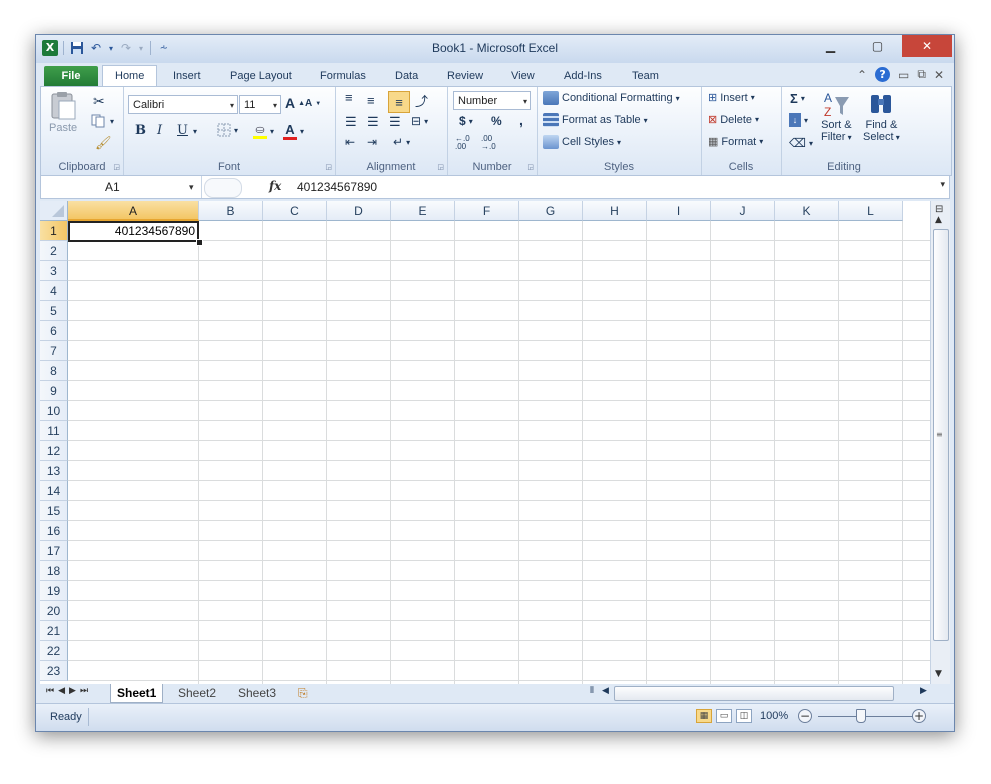  What do you see at coordinates (805, 716) in the screenshot?
I see `zoom-out-button: −` at bounding box center [805, 716].